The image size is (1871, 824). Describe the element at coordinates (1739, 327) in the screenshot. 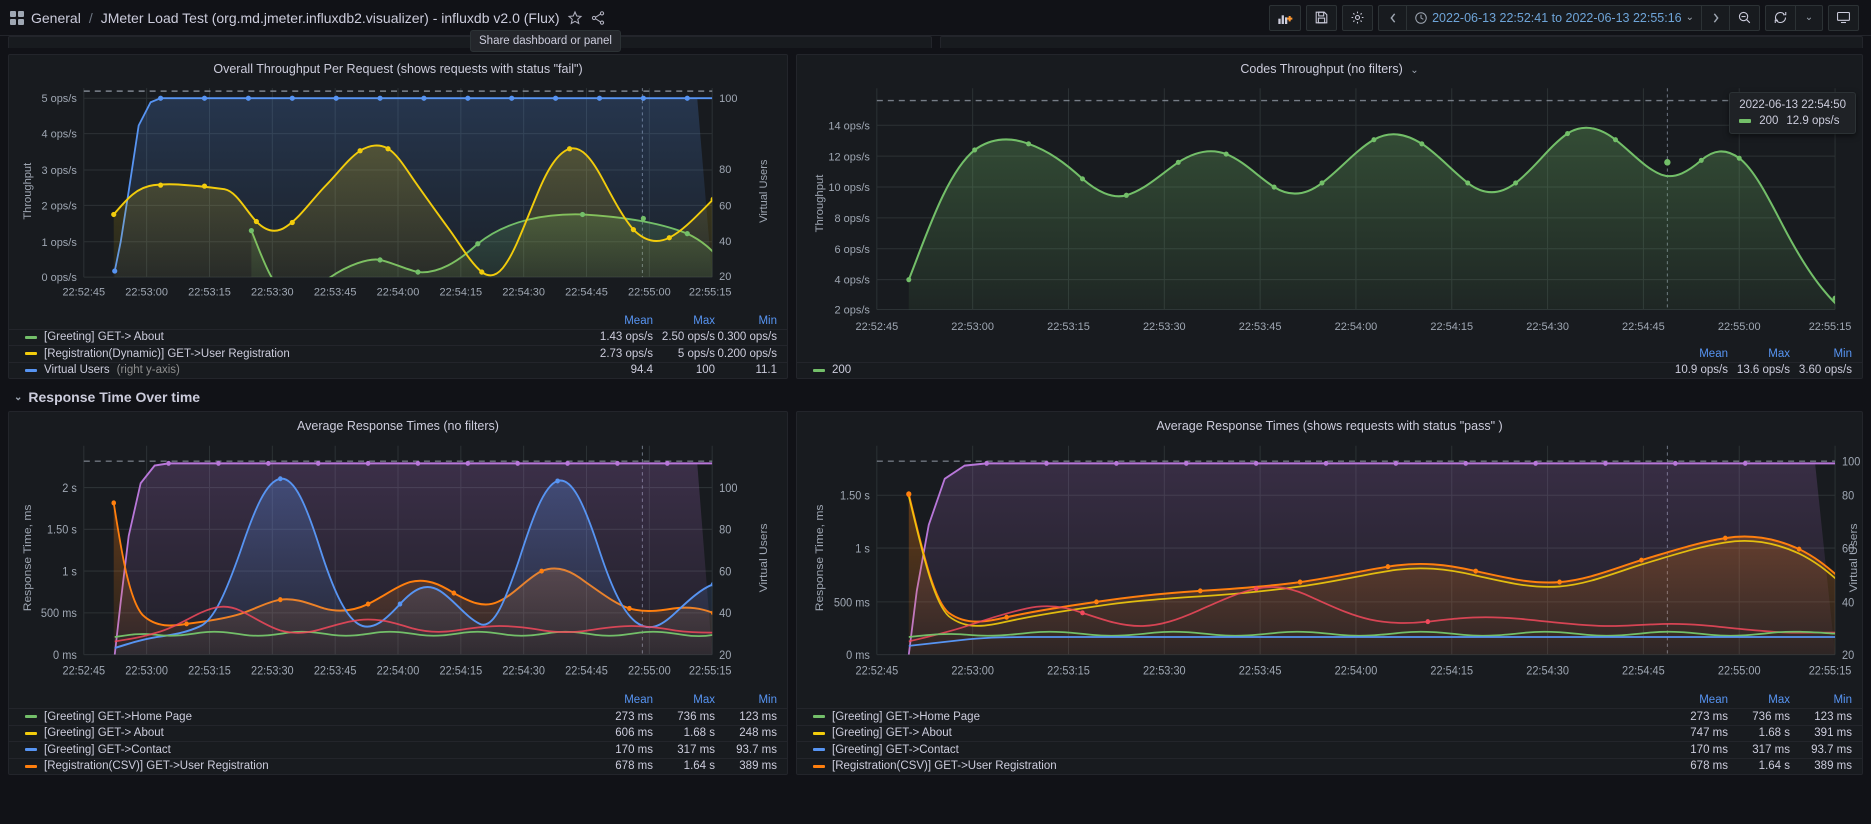

I see `svg-text: 22:55:00` at that location.